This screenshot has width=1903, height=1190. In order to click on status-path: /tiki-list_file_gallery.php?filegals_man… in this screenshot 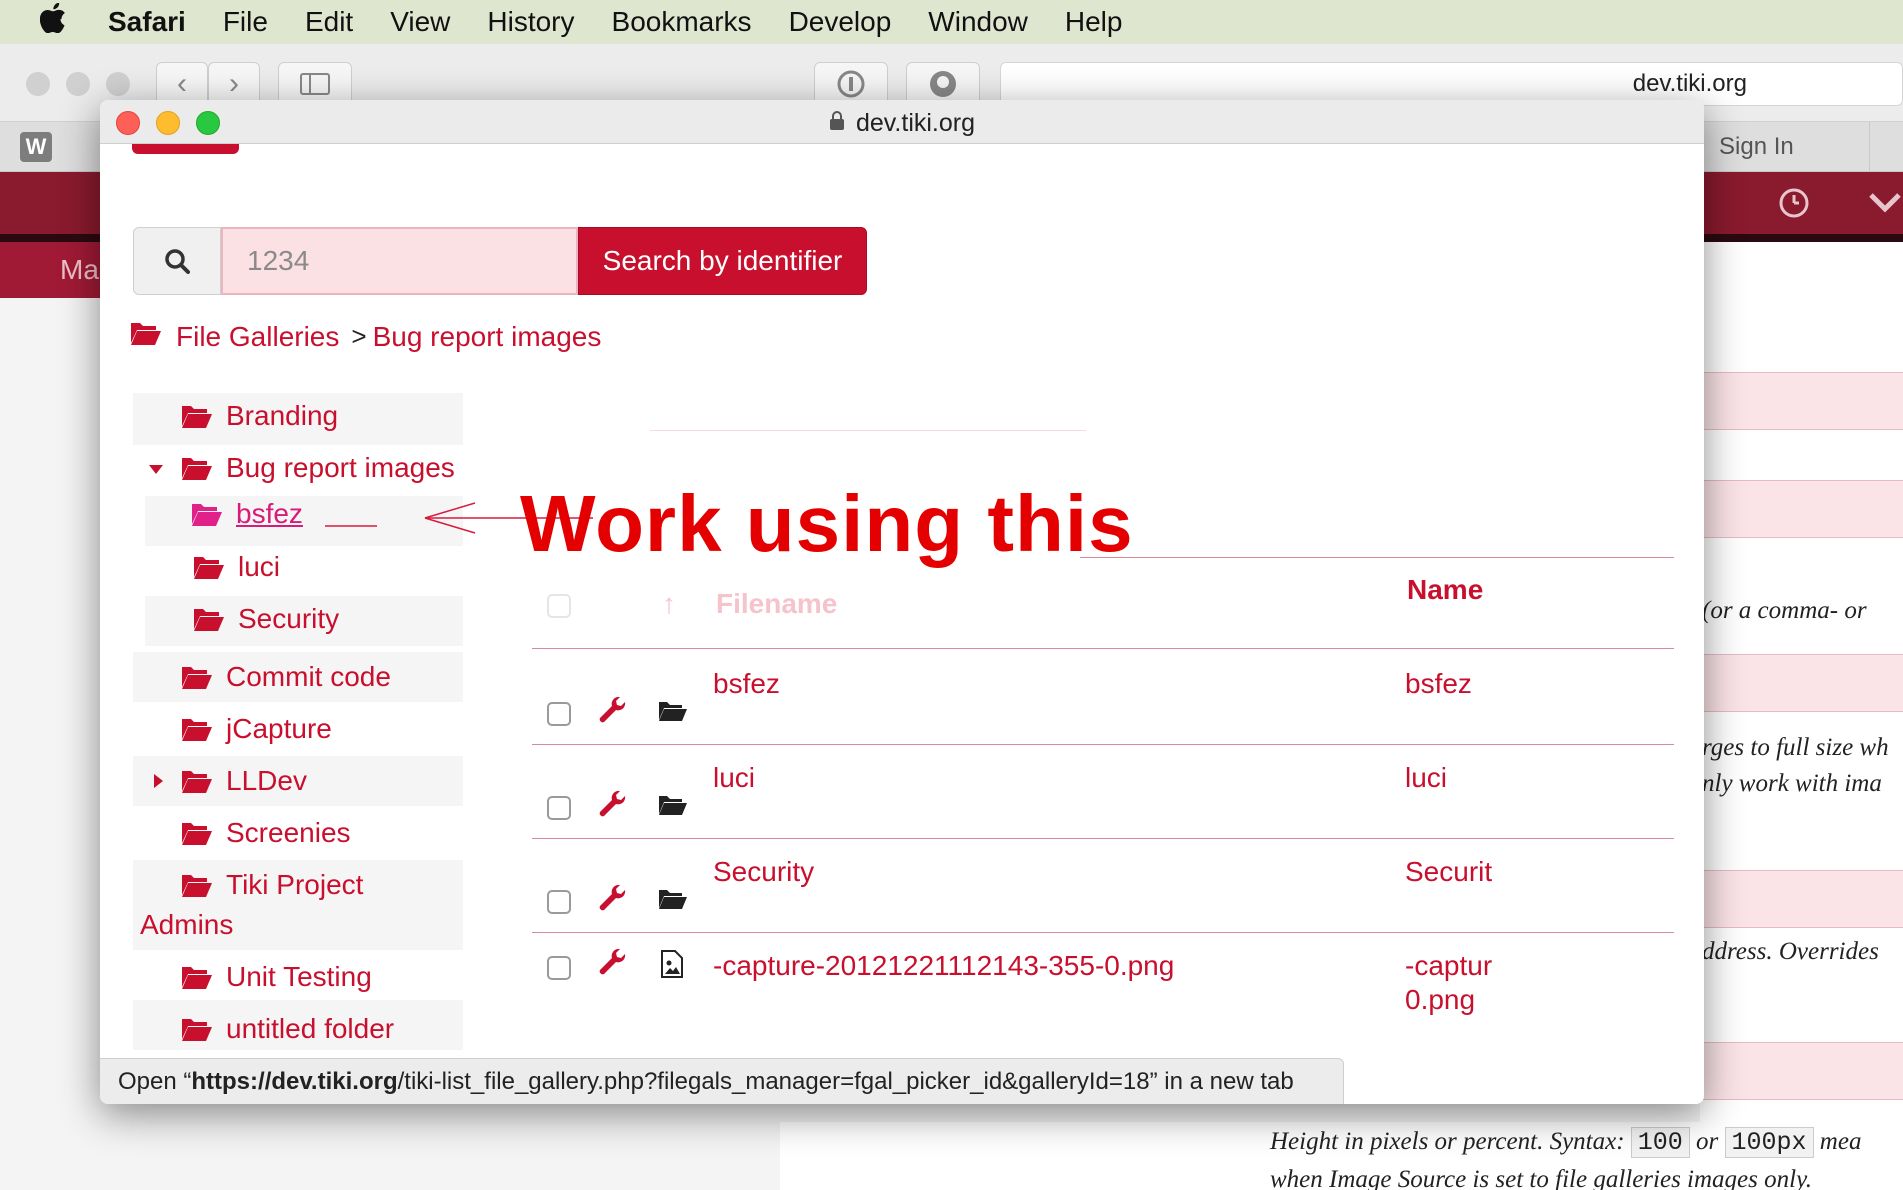, I will do `click(773, 1081)`.